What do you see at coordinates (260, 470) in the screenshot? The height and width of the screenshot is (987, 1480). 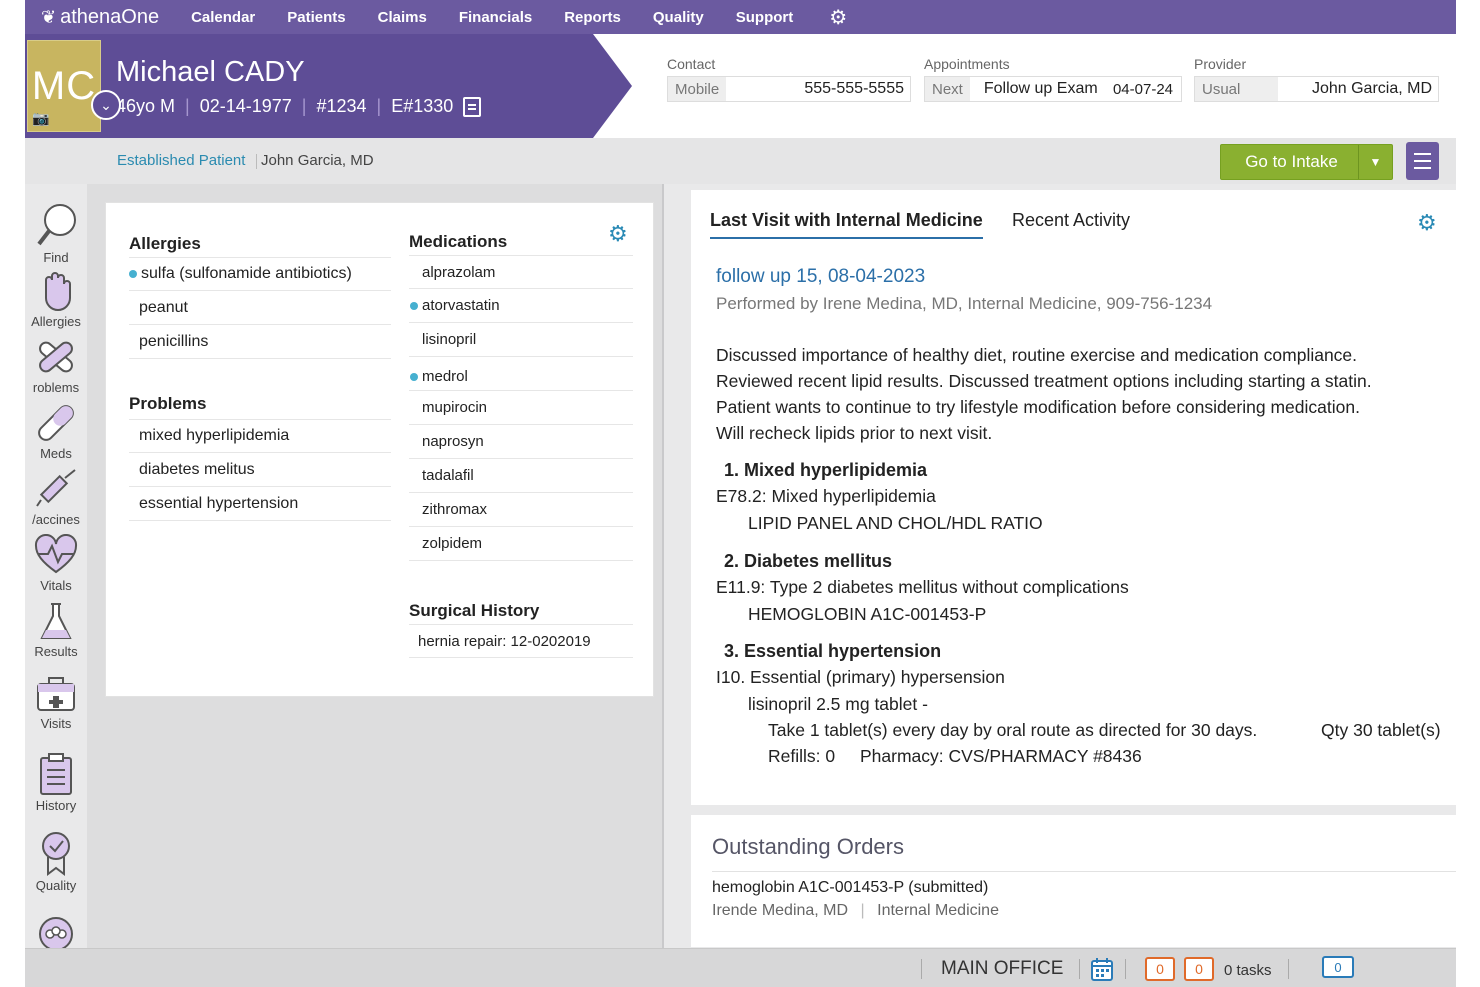 I see `problem-row: diabetes melitus` at bounding box center [260, 470].